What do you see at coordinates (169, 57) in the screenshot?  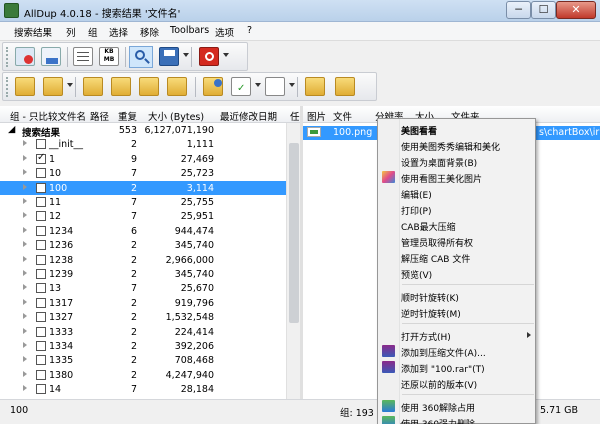 I see `save-button` at bounding box center [169, 57].